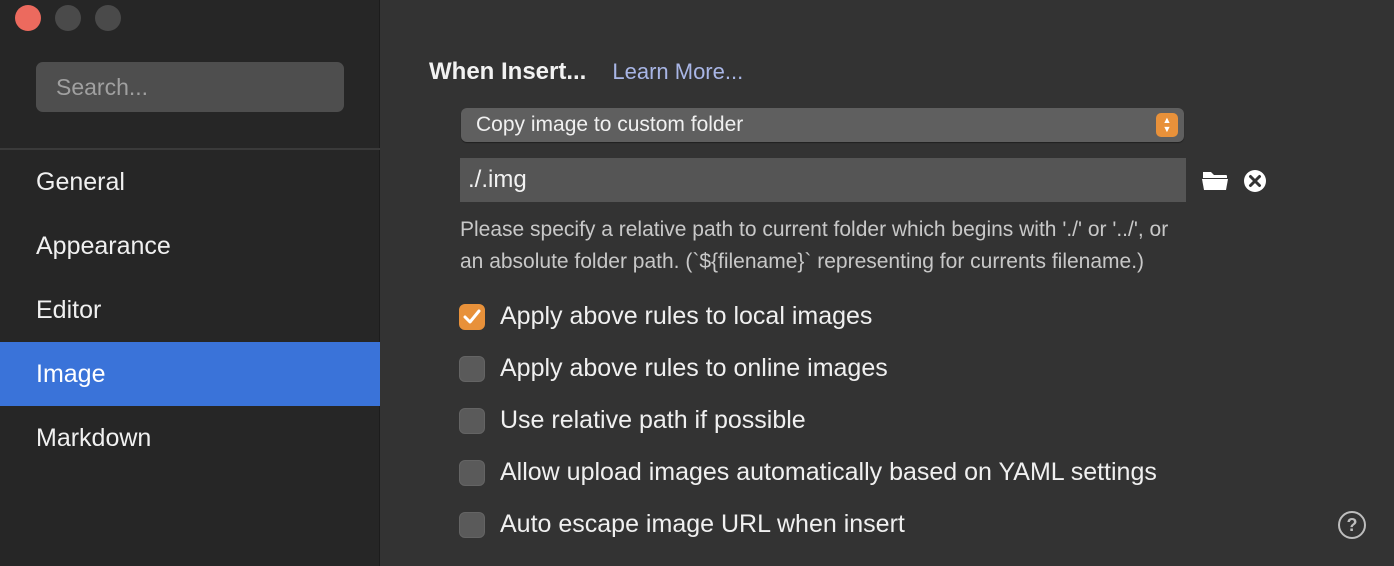 The image size is (1394, 566). Describe the element at coordinates (653, 420) in the screenshot. I see `checkbox-label: Use relative path if possible` at that location.